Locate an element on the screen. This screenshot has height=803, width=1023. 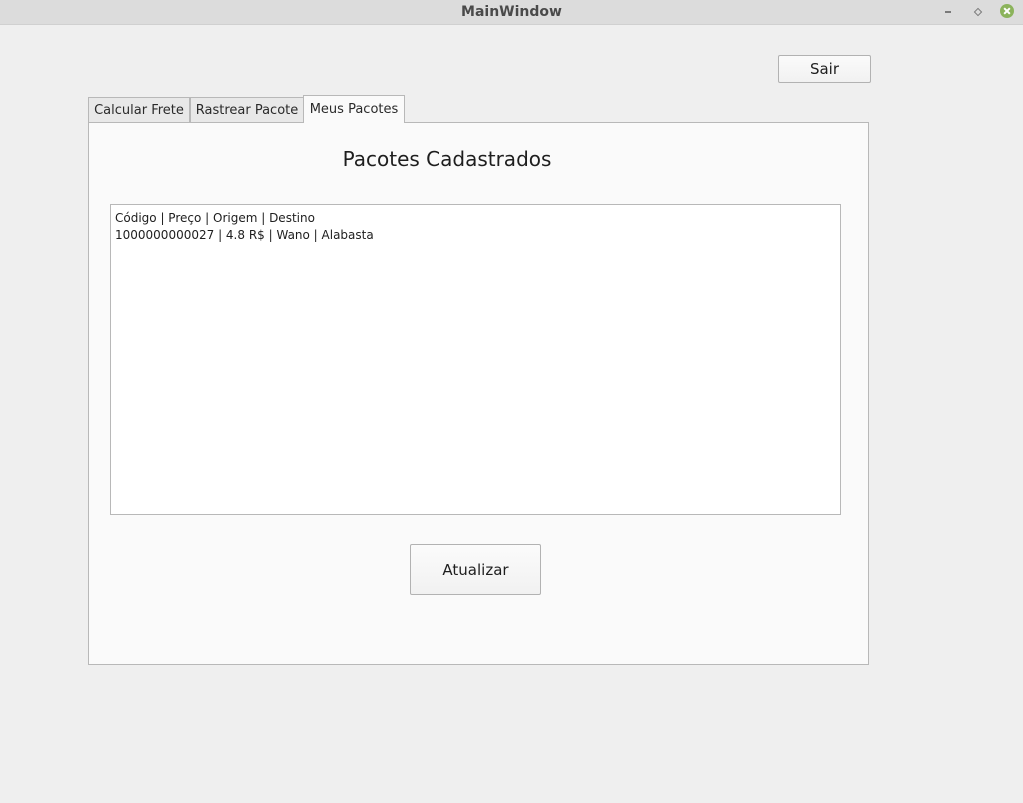
exit-button: Sair is located at coordinates (824, 69).